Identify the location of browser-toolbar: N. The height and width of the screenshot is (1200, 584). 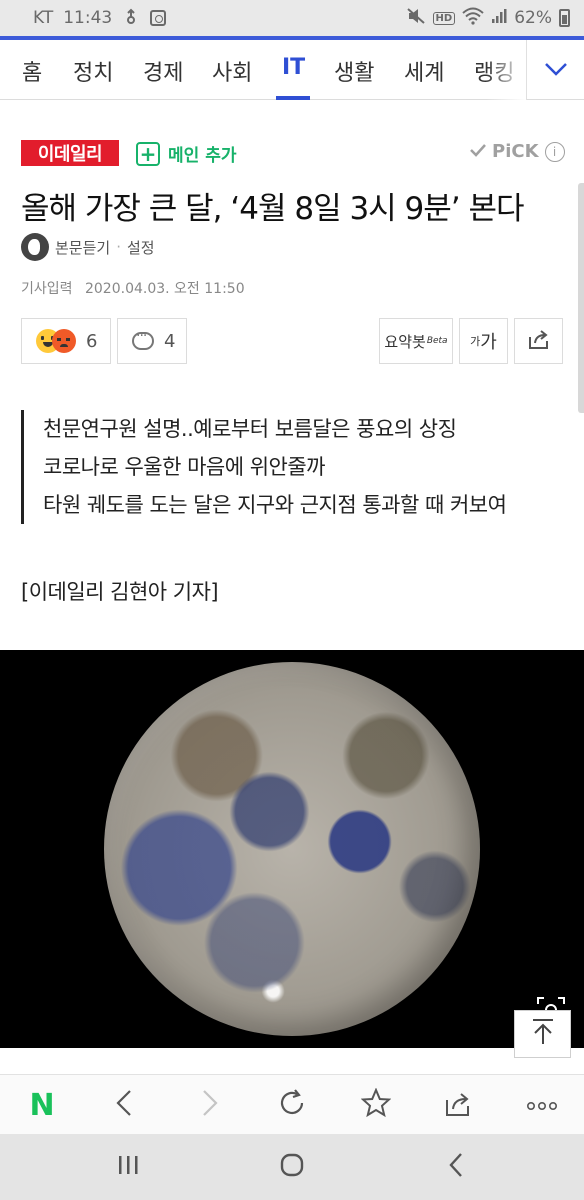
(292, 1104).